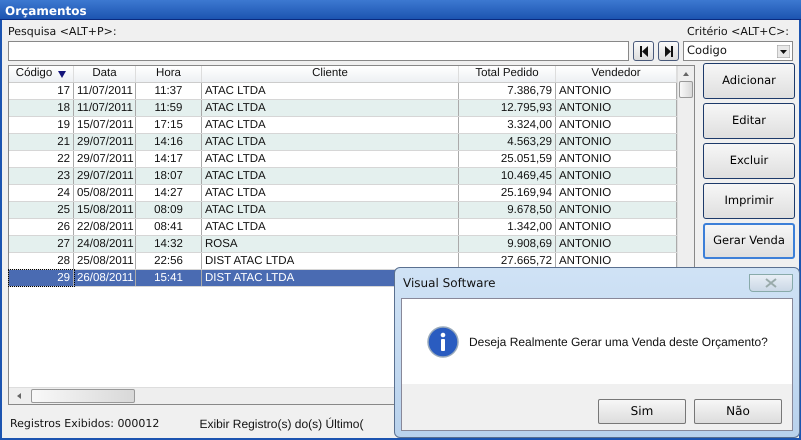 The height and width of the screenshot is (440, 801). What do you see at coordinates (105, 125) in the screenshot?
I see `table-cell: 15/07/2011` at bounding box center [105, 125].